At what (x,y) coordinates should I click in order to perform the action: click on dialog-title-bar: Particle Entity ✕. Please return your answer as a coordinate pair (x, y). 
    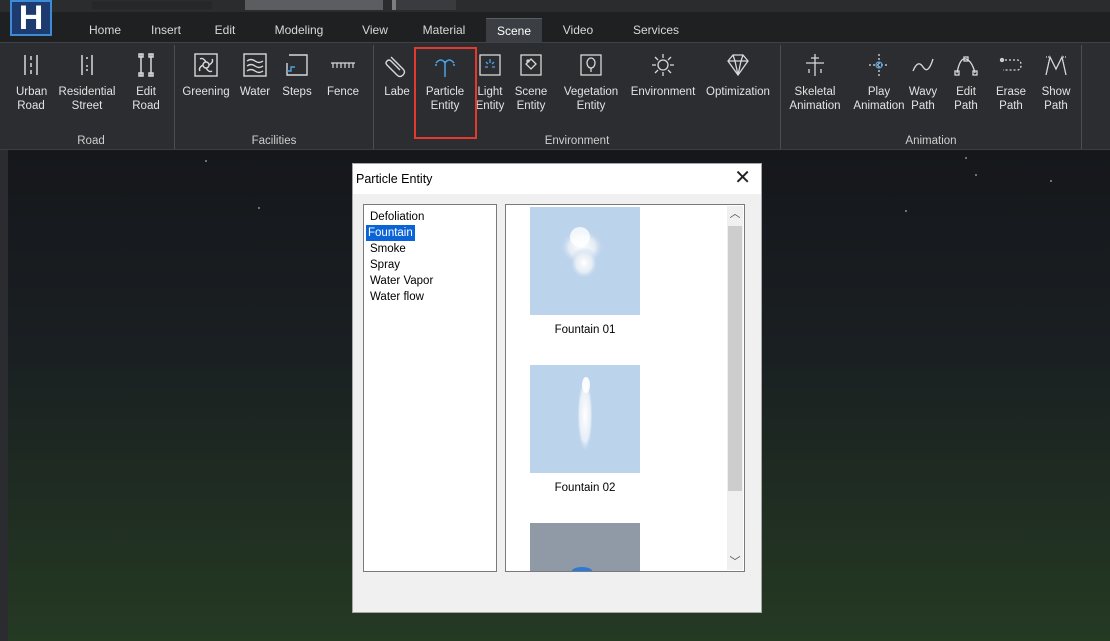
    Looking at the image, I should click on (557, 179).